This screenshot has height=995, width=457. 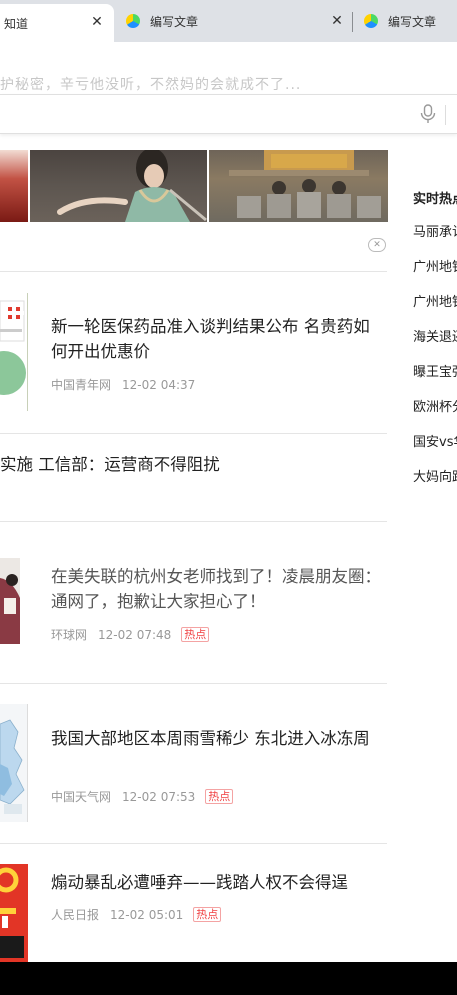 What do you see at coordinates (435, 199) in the screenshot?
I see `hot-list-title: 实时热点` at bounding box center [435, 199].